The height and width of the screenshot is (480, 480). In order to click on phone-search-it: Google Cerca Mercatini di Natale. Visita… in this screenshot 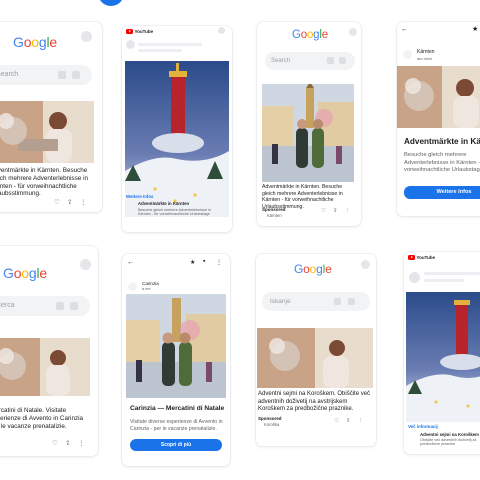, I will do `click(49, 351)`.